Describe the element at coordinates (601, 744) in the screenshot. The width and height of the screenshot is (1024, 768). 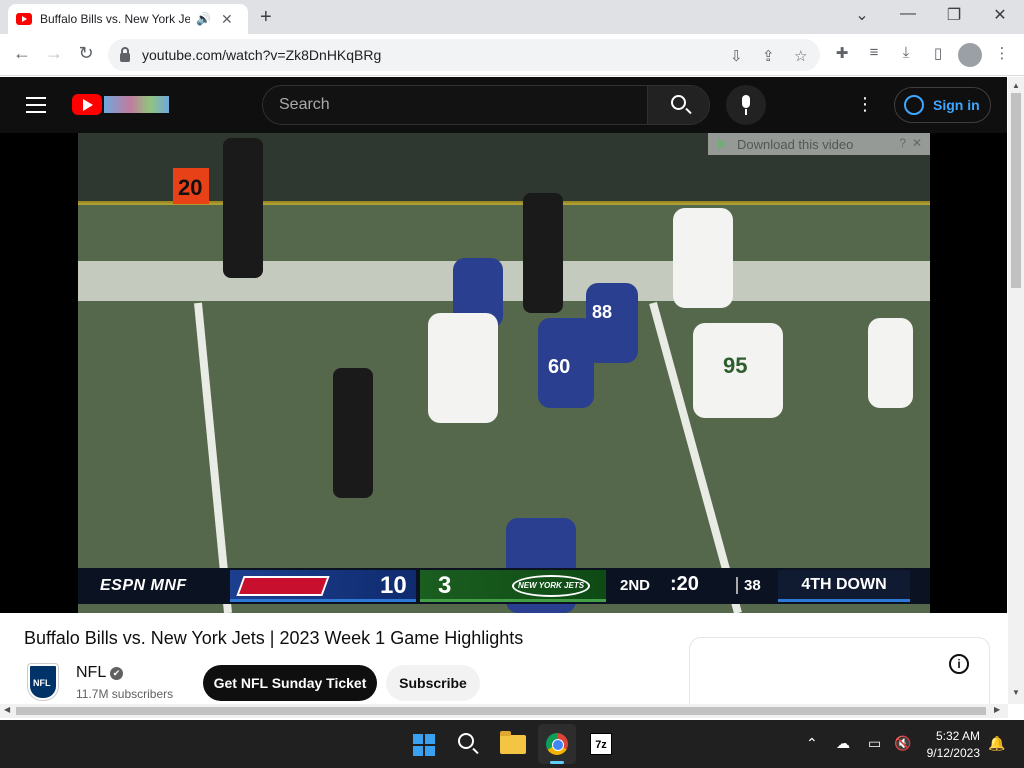
I see `seven-zip-icon: 7z` at that location.